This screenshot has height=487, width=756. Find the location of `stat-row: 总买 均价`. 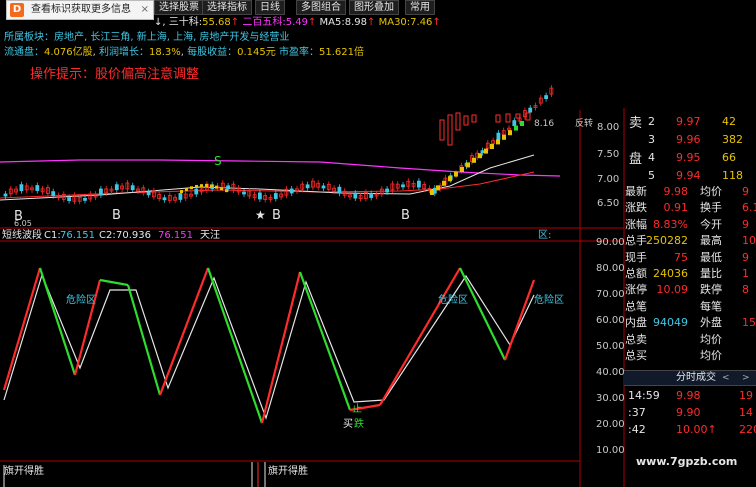

stat-row: 总买 均价 is located at coordinates (690, 356).